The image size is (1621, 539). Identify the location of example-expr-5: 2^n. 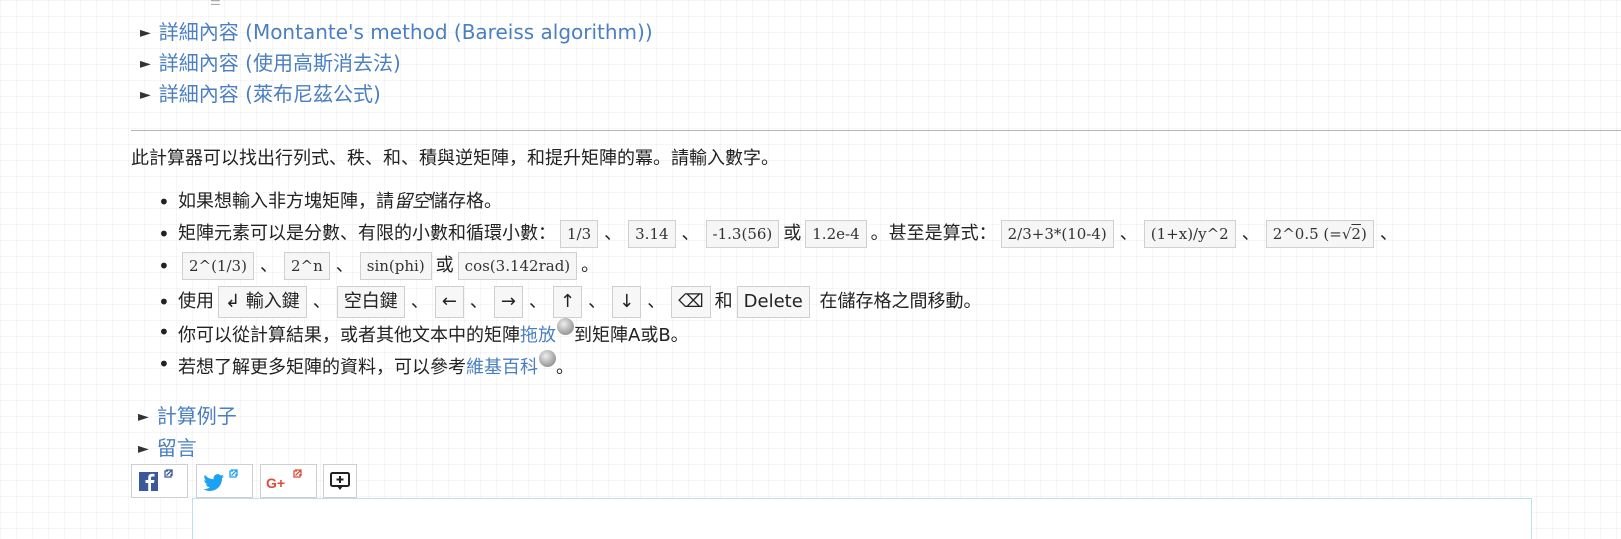
(306, 266).